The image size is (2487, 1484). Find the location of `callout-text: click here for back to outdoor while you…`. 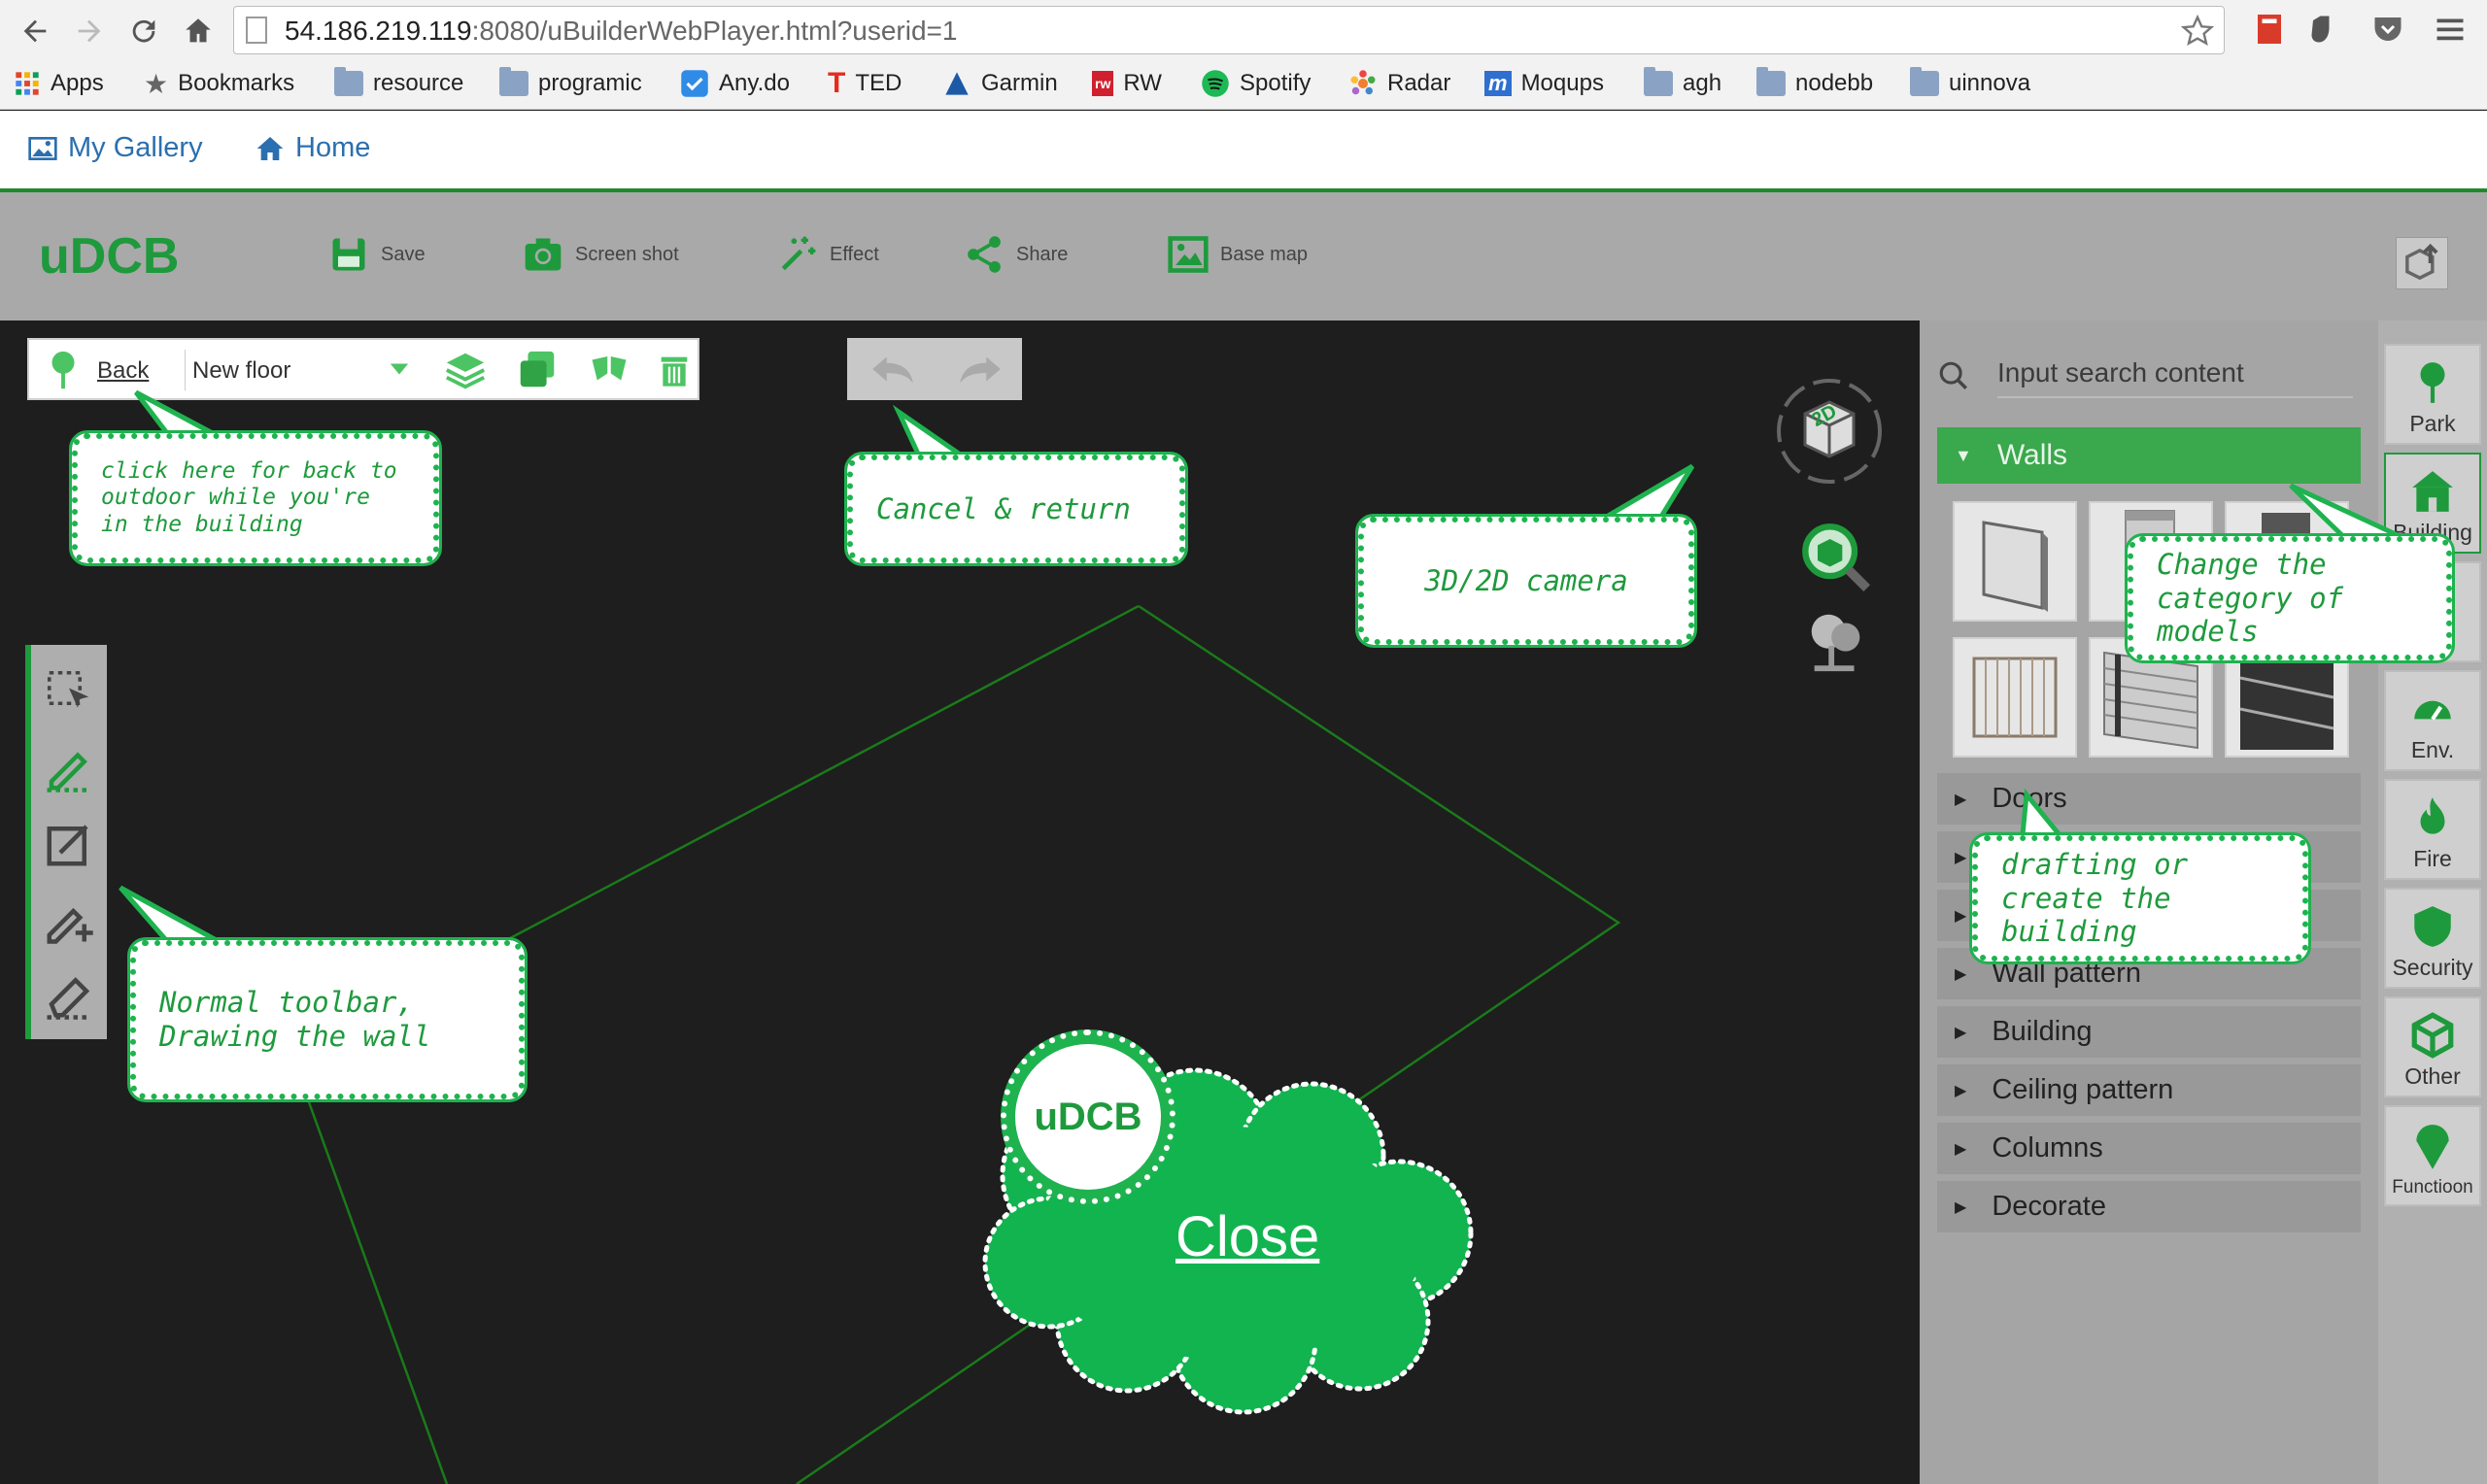

callout-text: click here for back to outdoor while you… is located at coordinates (249, 497).